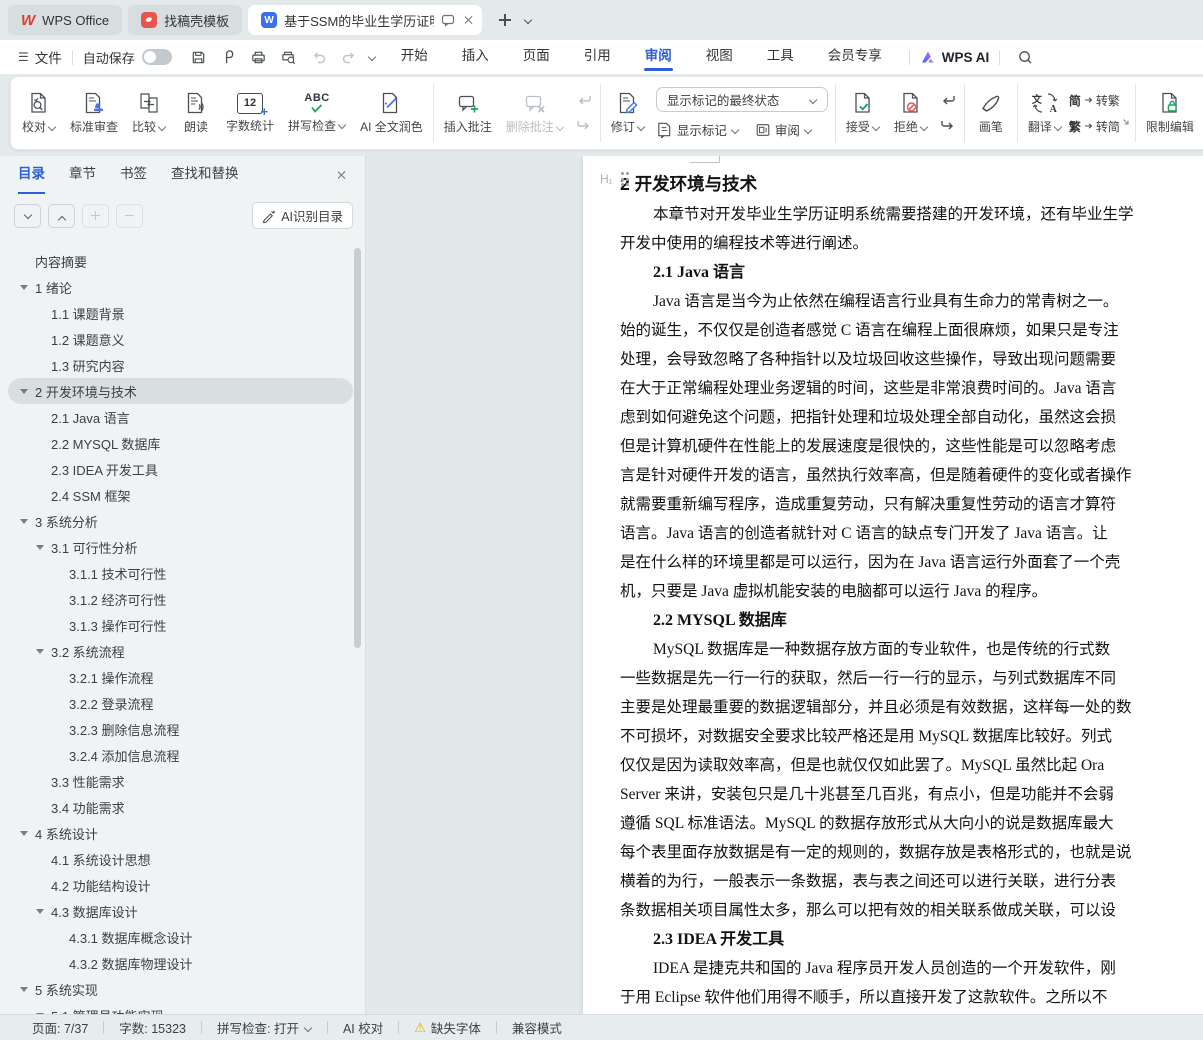 The width and height of the screenshot is (1203, 1040). I want to click on menu-tab: 开始, so click(414, 57).